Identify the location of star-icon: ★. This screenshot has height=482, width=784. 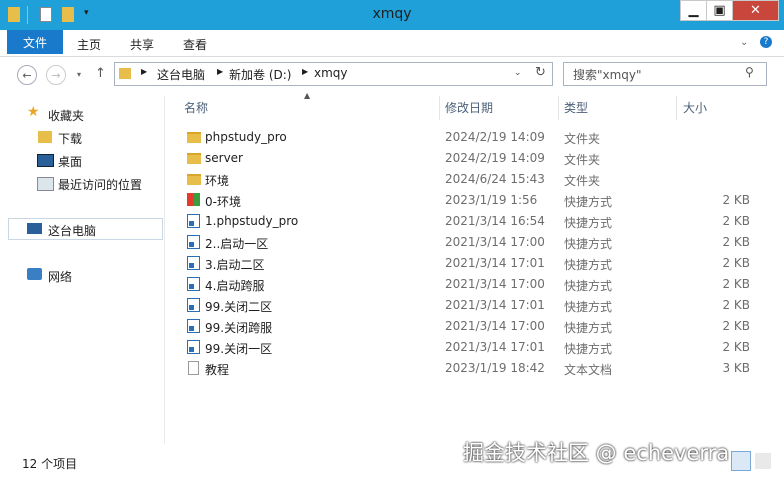
(33, 112).